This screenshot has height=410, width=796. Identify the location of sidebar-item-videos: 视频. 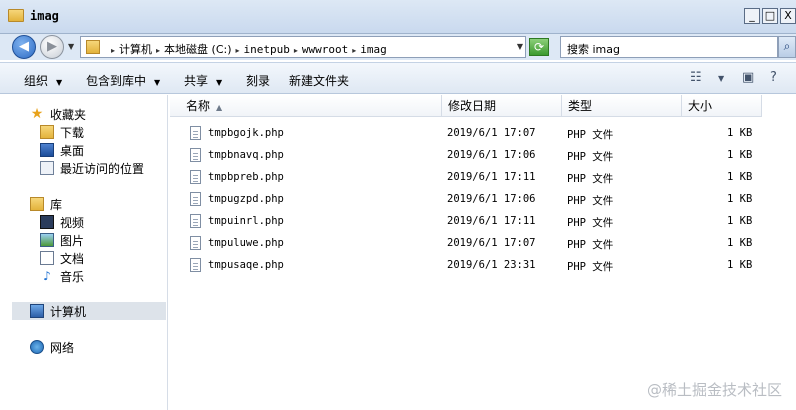
(62, 222).